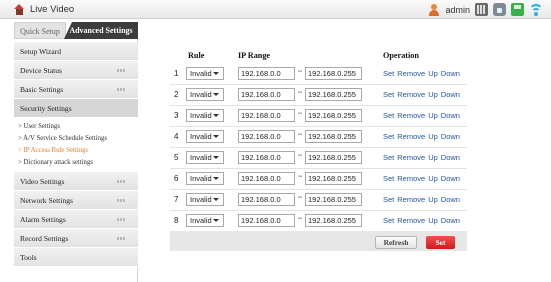 Image resolution: width=551 pixels, height=282 pixels. What do you see at coordinates (481, 9) in the screenshot?
I see `grid-icon` at bounding box center [481, 9].